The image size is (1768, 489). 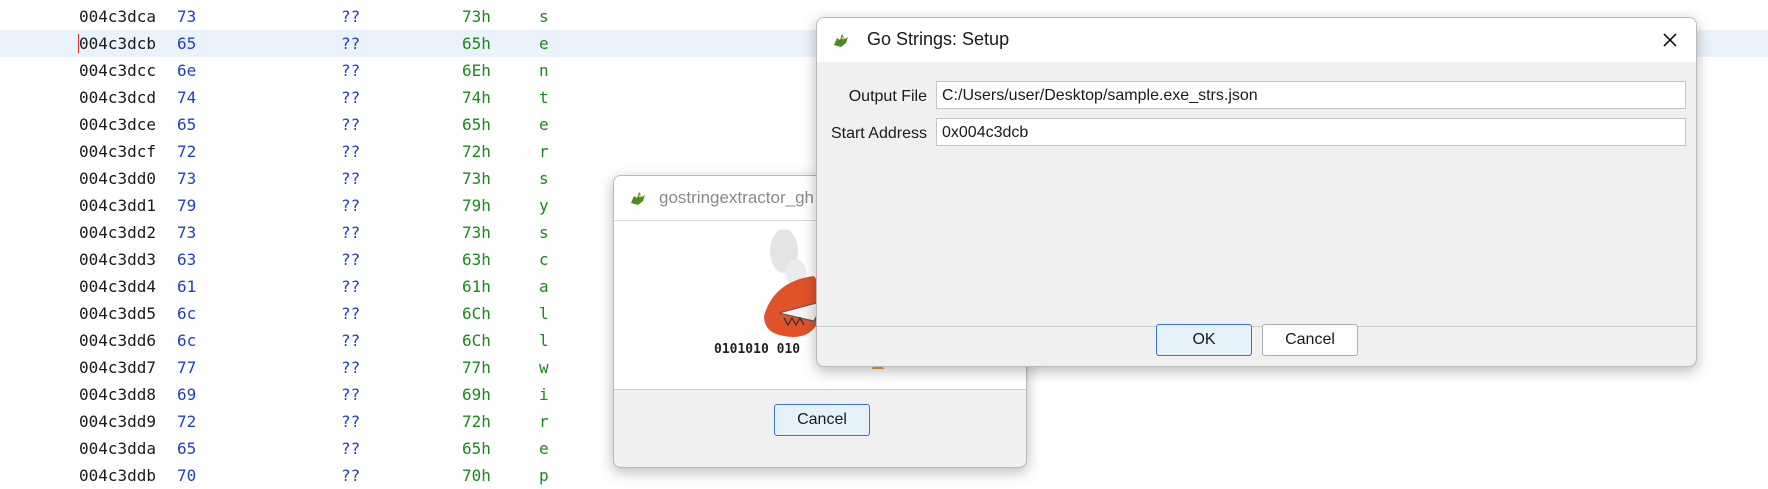 What do you see at coordinates (476, 367) in the screenshot?
I see `hex-value-cell: 77h` at bounding box center [476, 367].